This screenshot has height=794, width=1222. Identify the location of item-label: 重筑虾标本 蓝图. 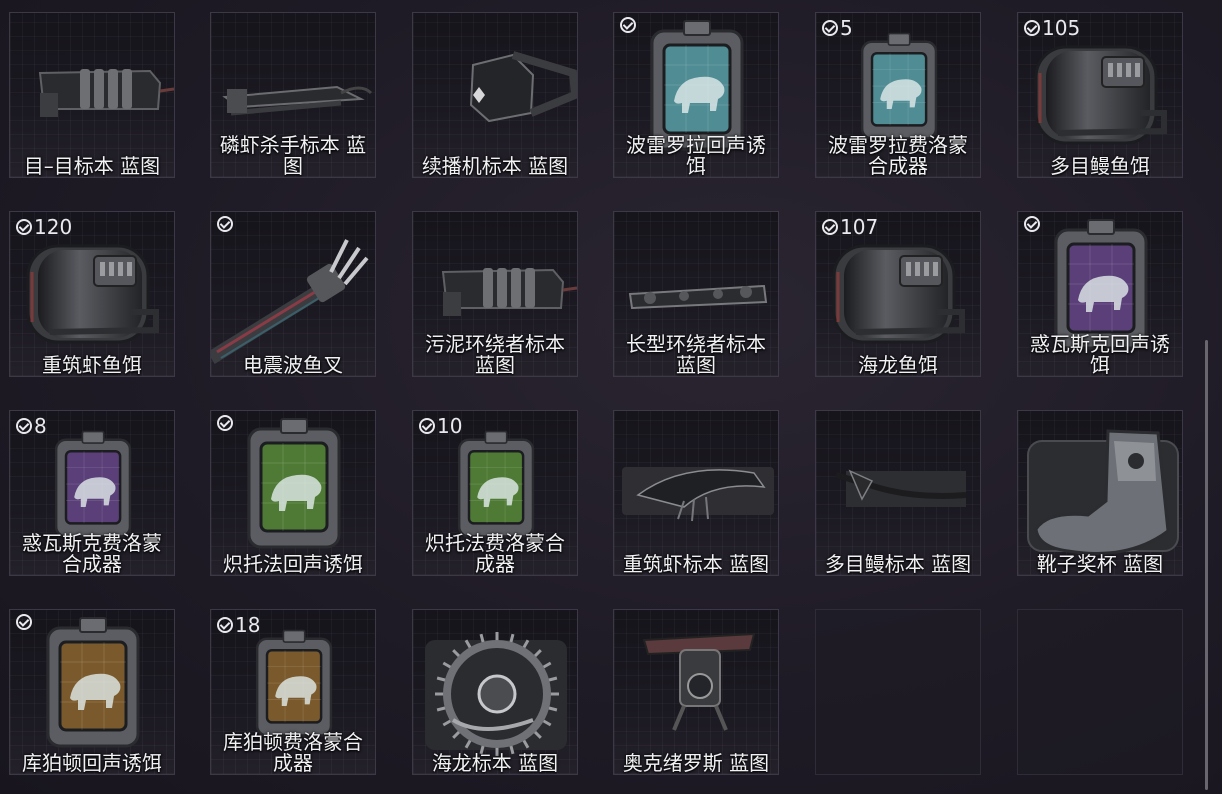
(696, 564).